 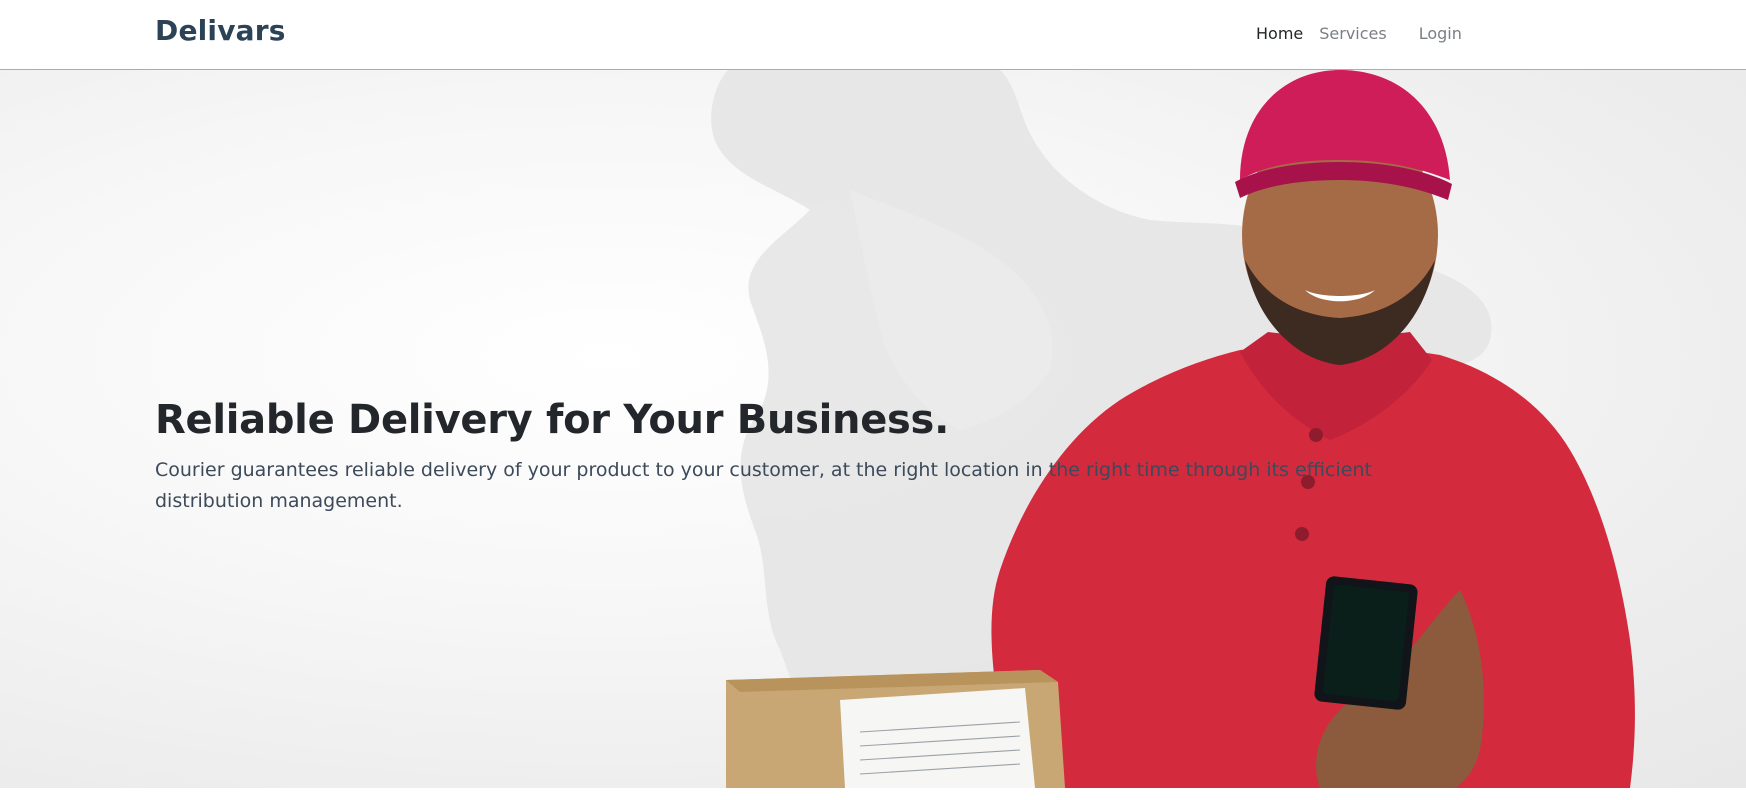 I want to click on nav-link-services: Services, so click(x=1352, y=33).